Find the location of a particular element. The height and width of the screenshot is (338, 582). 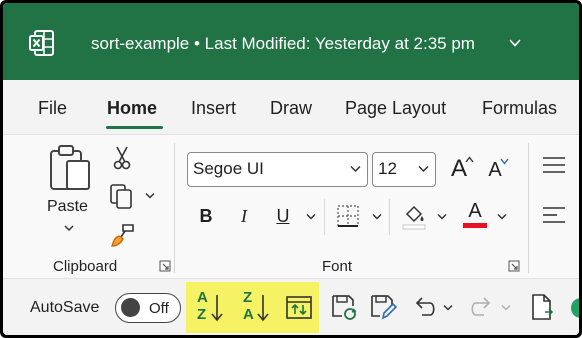

align-left-icon is located at coordinates (554, 215).